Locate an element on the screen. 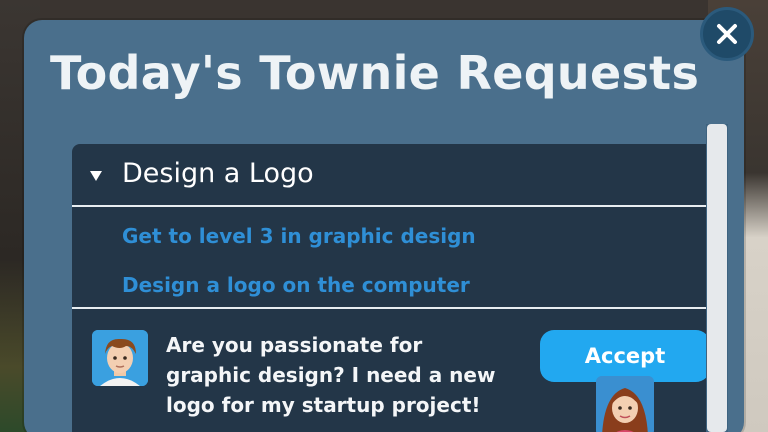 The image size is (768, 432). helper-avatar is located at coordinates (625, 404).